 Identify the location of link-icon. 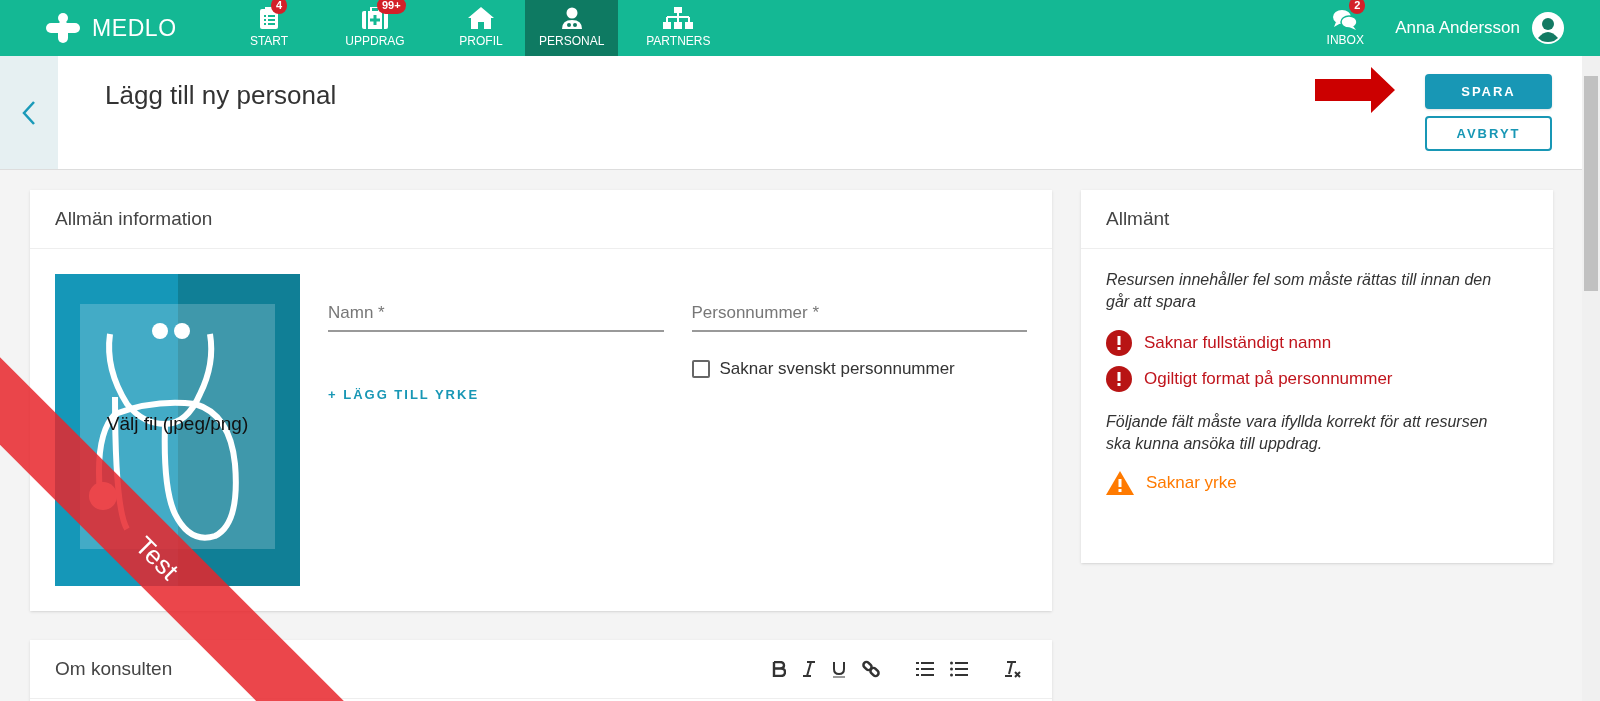
(871, 669).